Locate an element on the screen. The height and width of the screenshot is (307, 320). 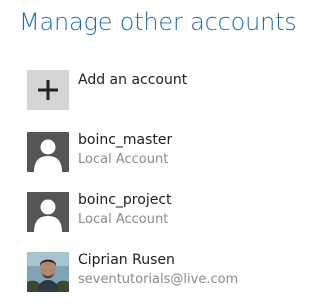
account-name: boinc_master is located at coordinates (125, 140).